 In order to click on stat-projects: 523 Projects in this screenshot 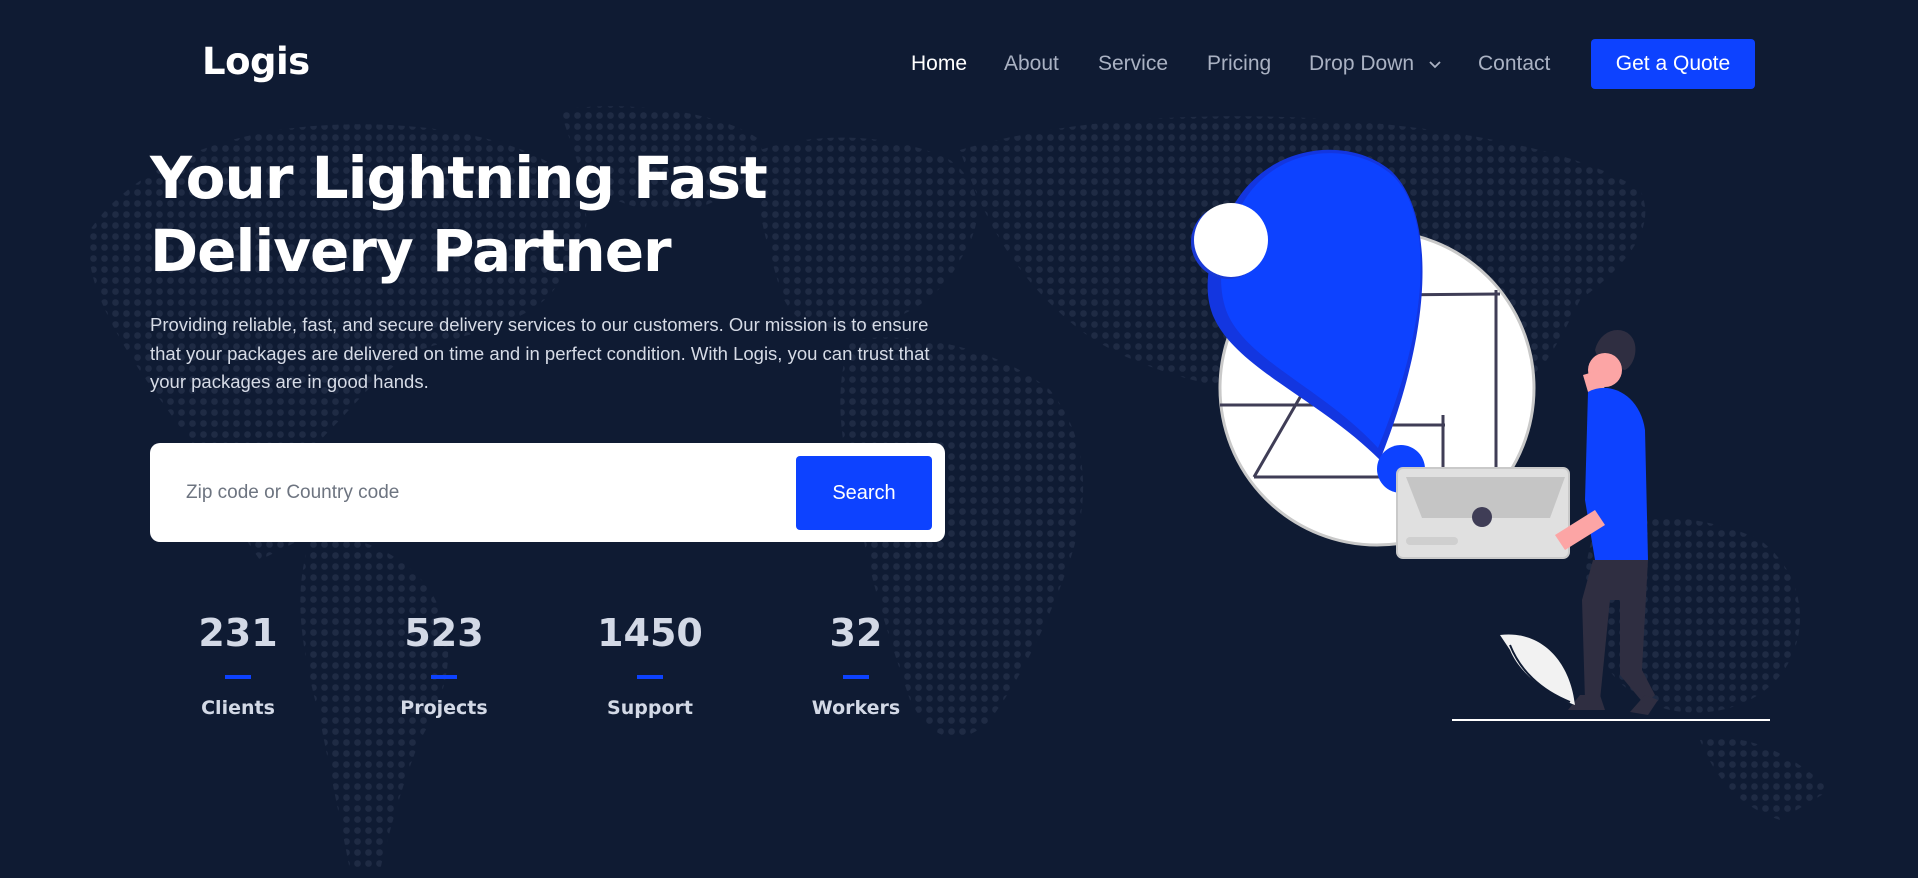, I will do `click(444, 663)`.